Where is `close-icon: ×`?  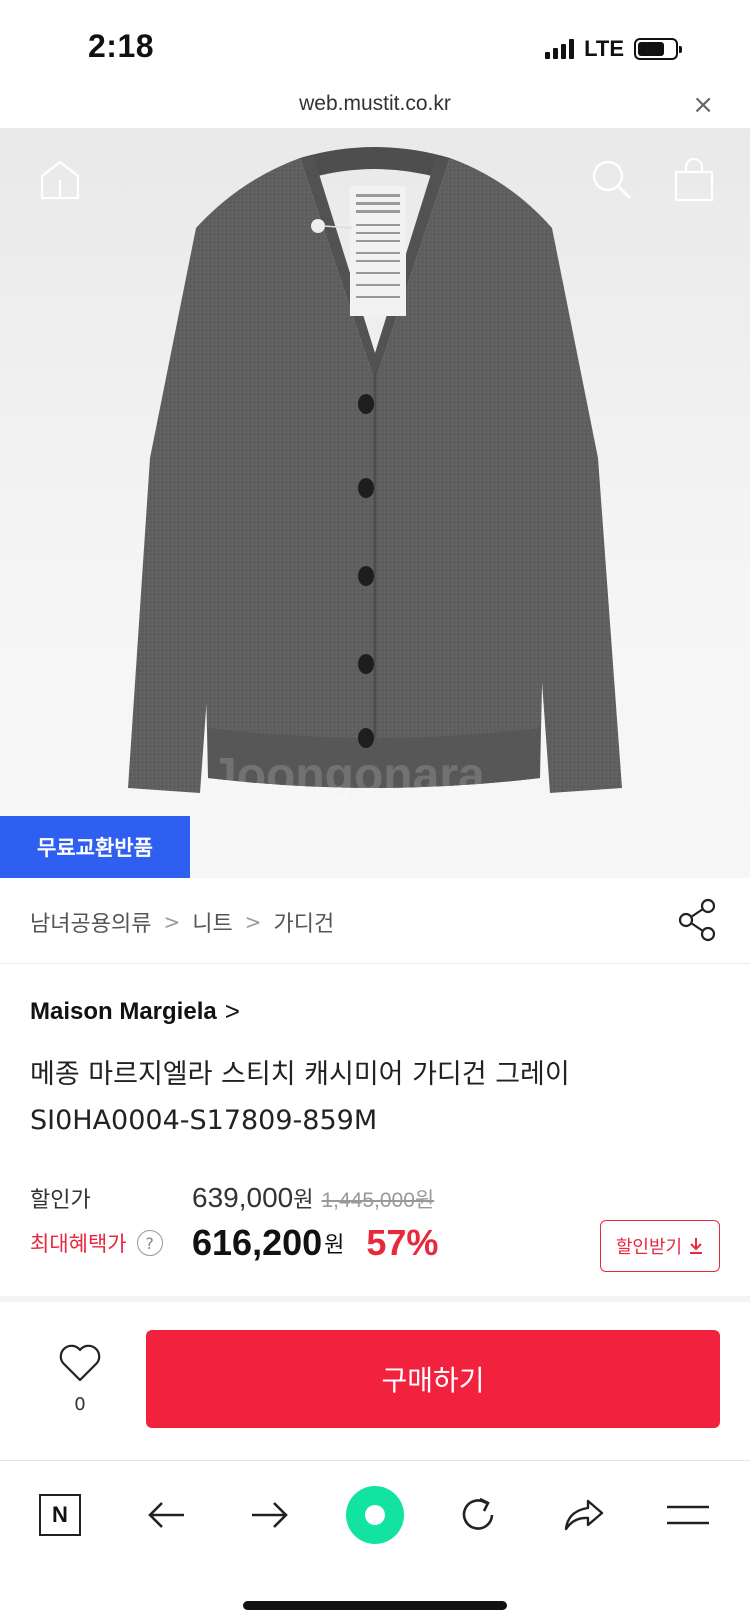
close-icon: × is located at coordinates (703, 105).